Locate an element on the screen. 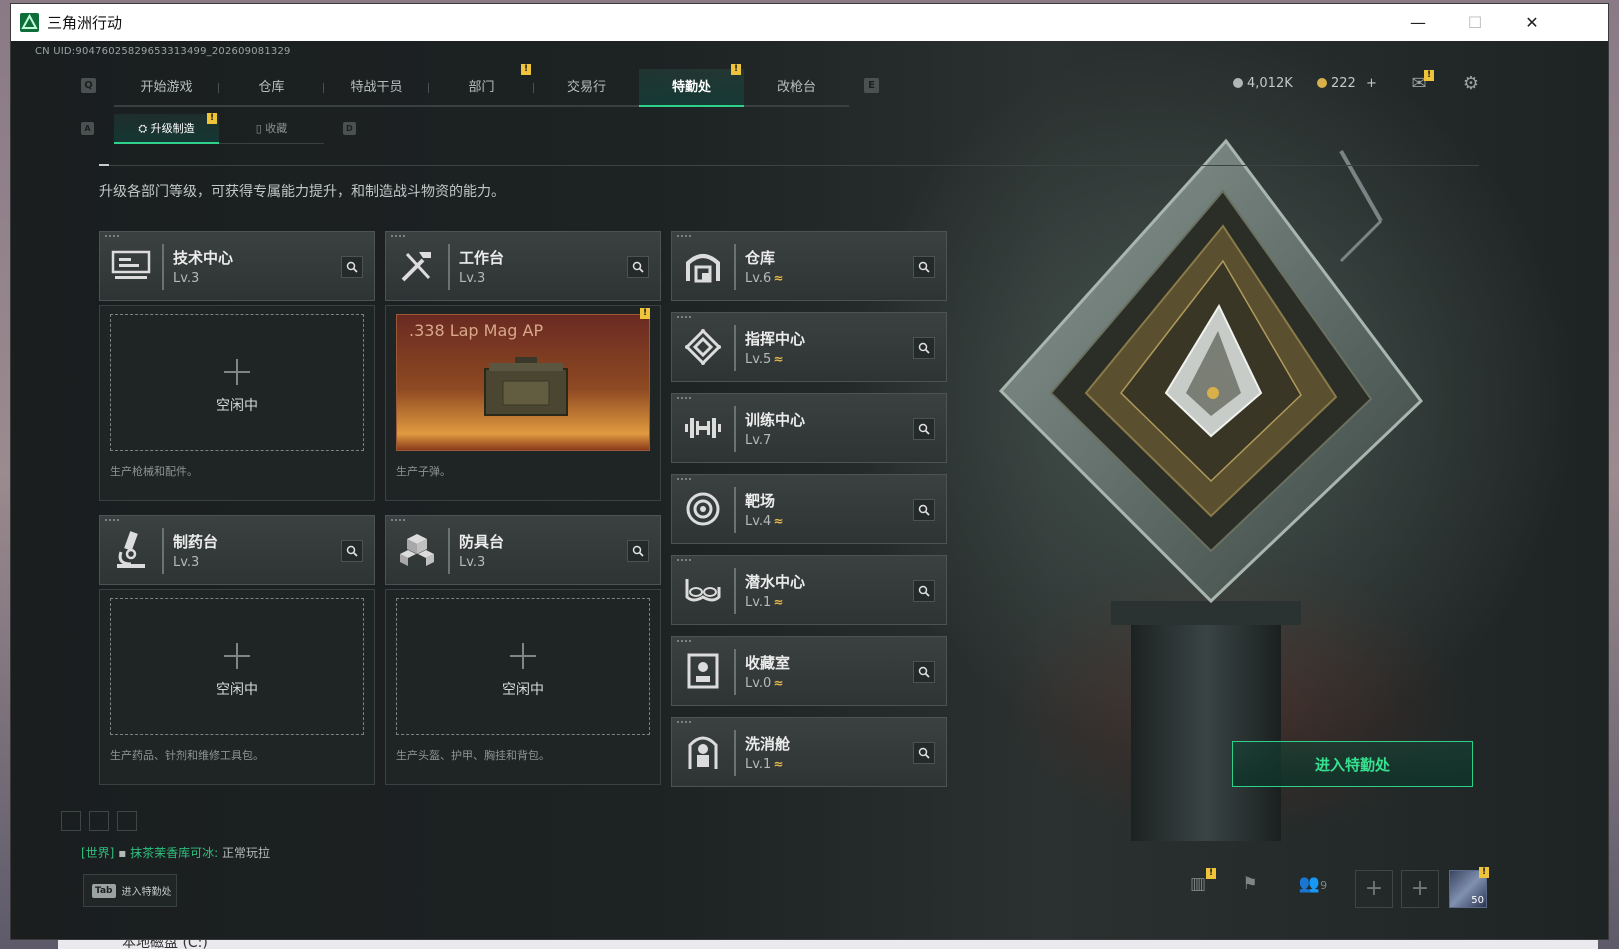  department-card-command-center: 指挥中心 Lv.5 ≈ is located at coordinates (809, 347).